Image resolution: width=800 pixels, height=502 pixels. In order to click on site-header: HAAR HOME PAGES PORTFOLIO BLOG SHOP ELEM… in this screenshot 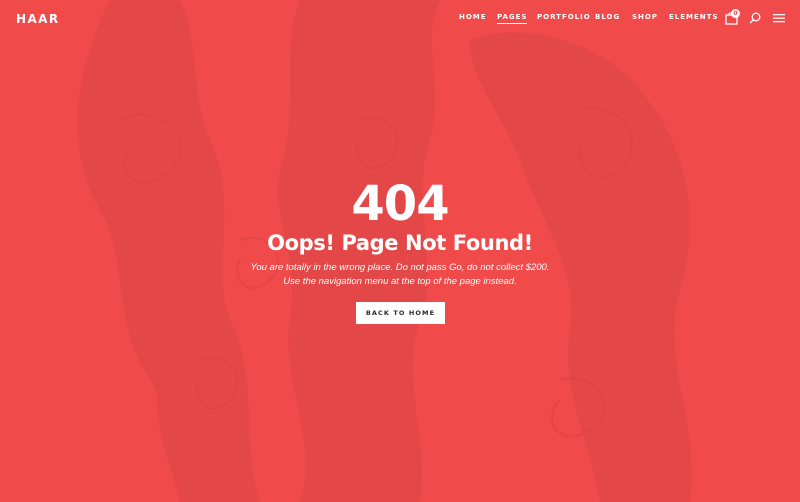, I will do `click(400, 18)`.